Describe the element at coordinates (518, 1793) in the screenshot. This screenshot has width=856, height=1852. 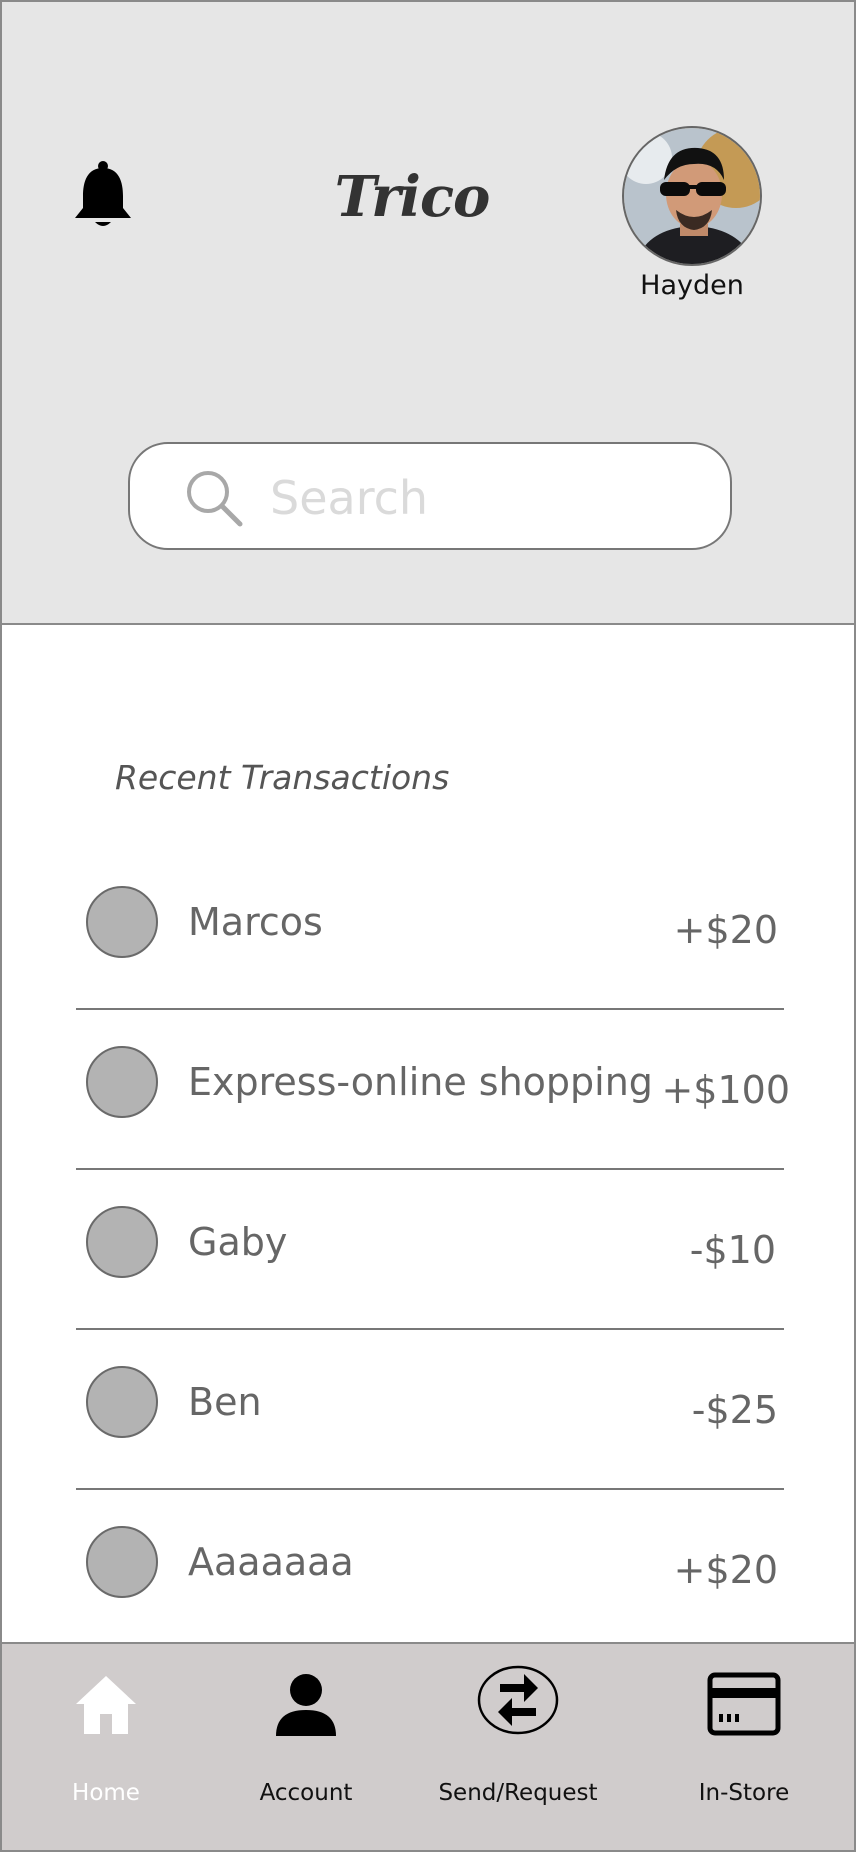
I see `nav-send-request-label: Send/Request` at that location.